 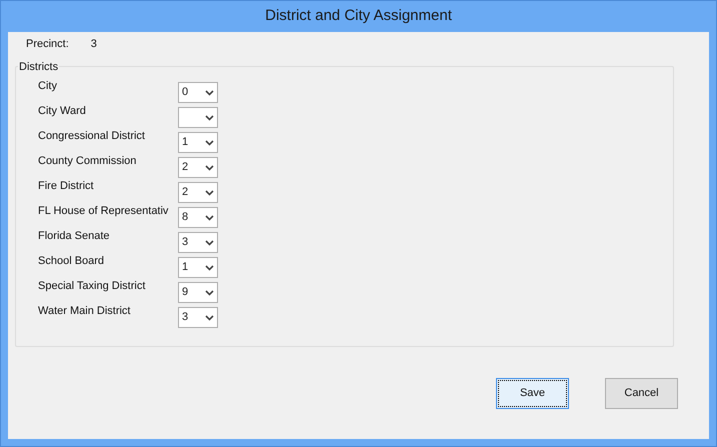 I want to click on field-label: Special Taxing District, so click(x=92, y=286).